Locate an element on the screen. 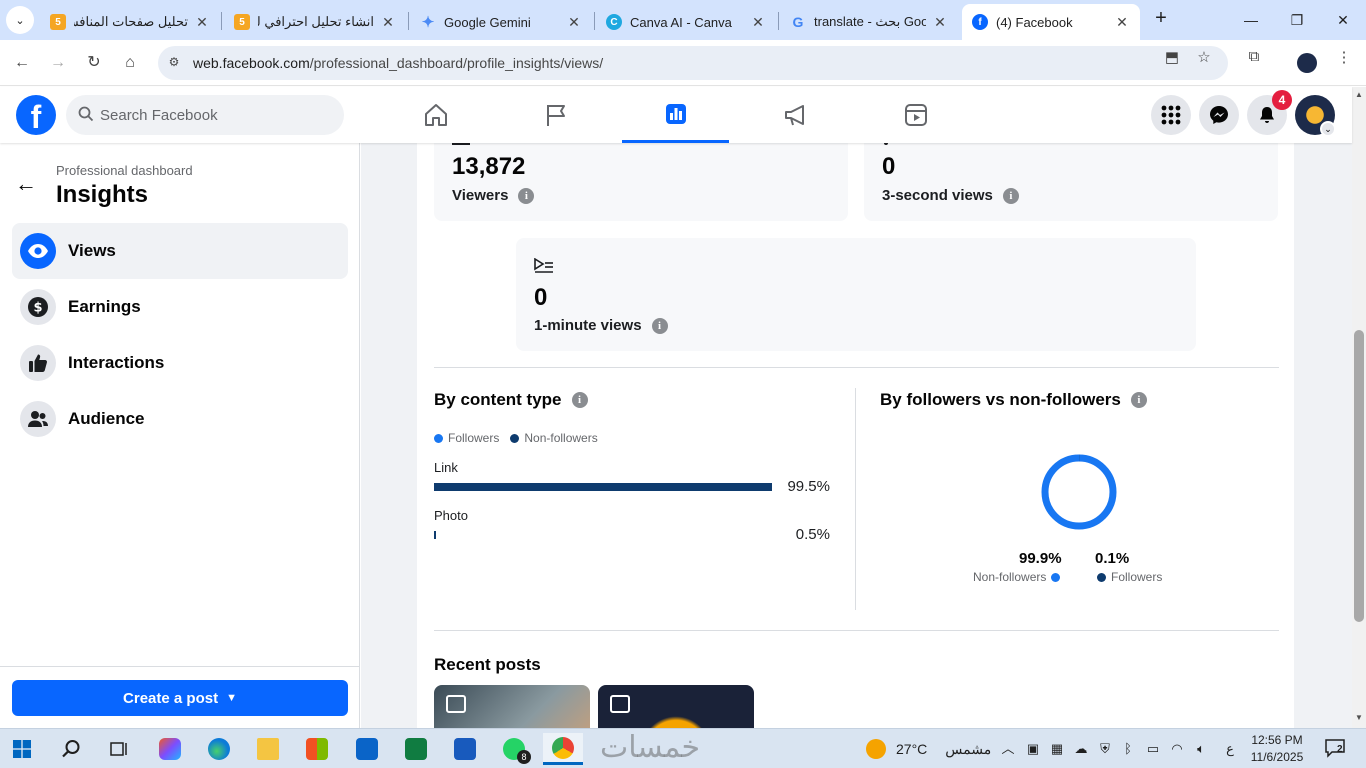 This screenshot has height=768, width=1366. taskbar-clock: 12:56 PM 11/6/2025 is located at coordinates (1277, 749).